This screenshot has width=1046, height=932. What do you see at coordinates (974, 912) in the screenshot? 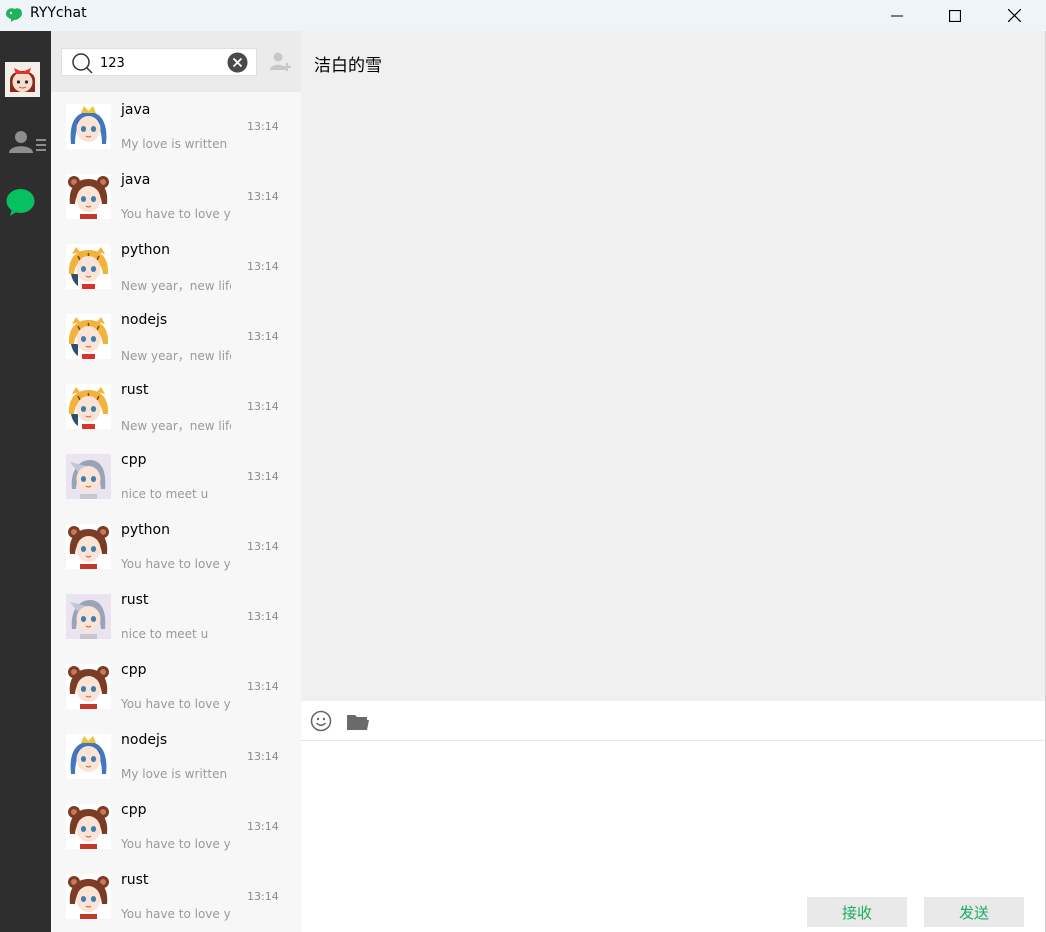
I see `send-button: 发送` at bounding box center [974, 912].